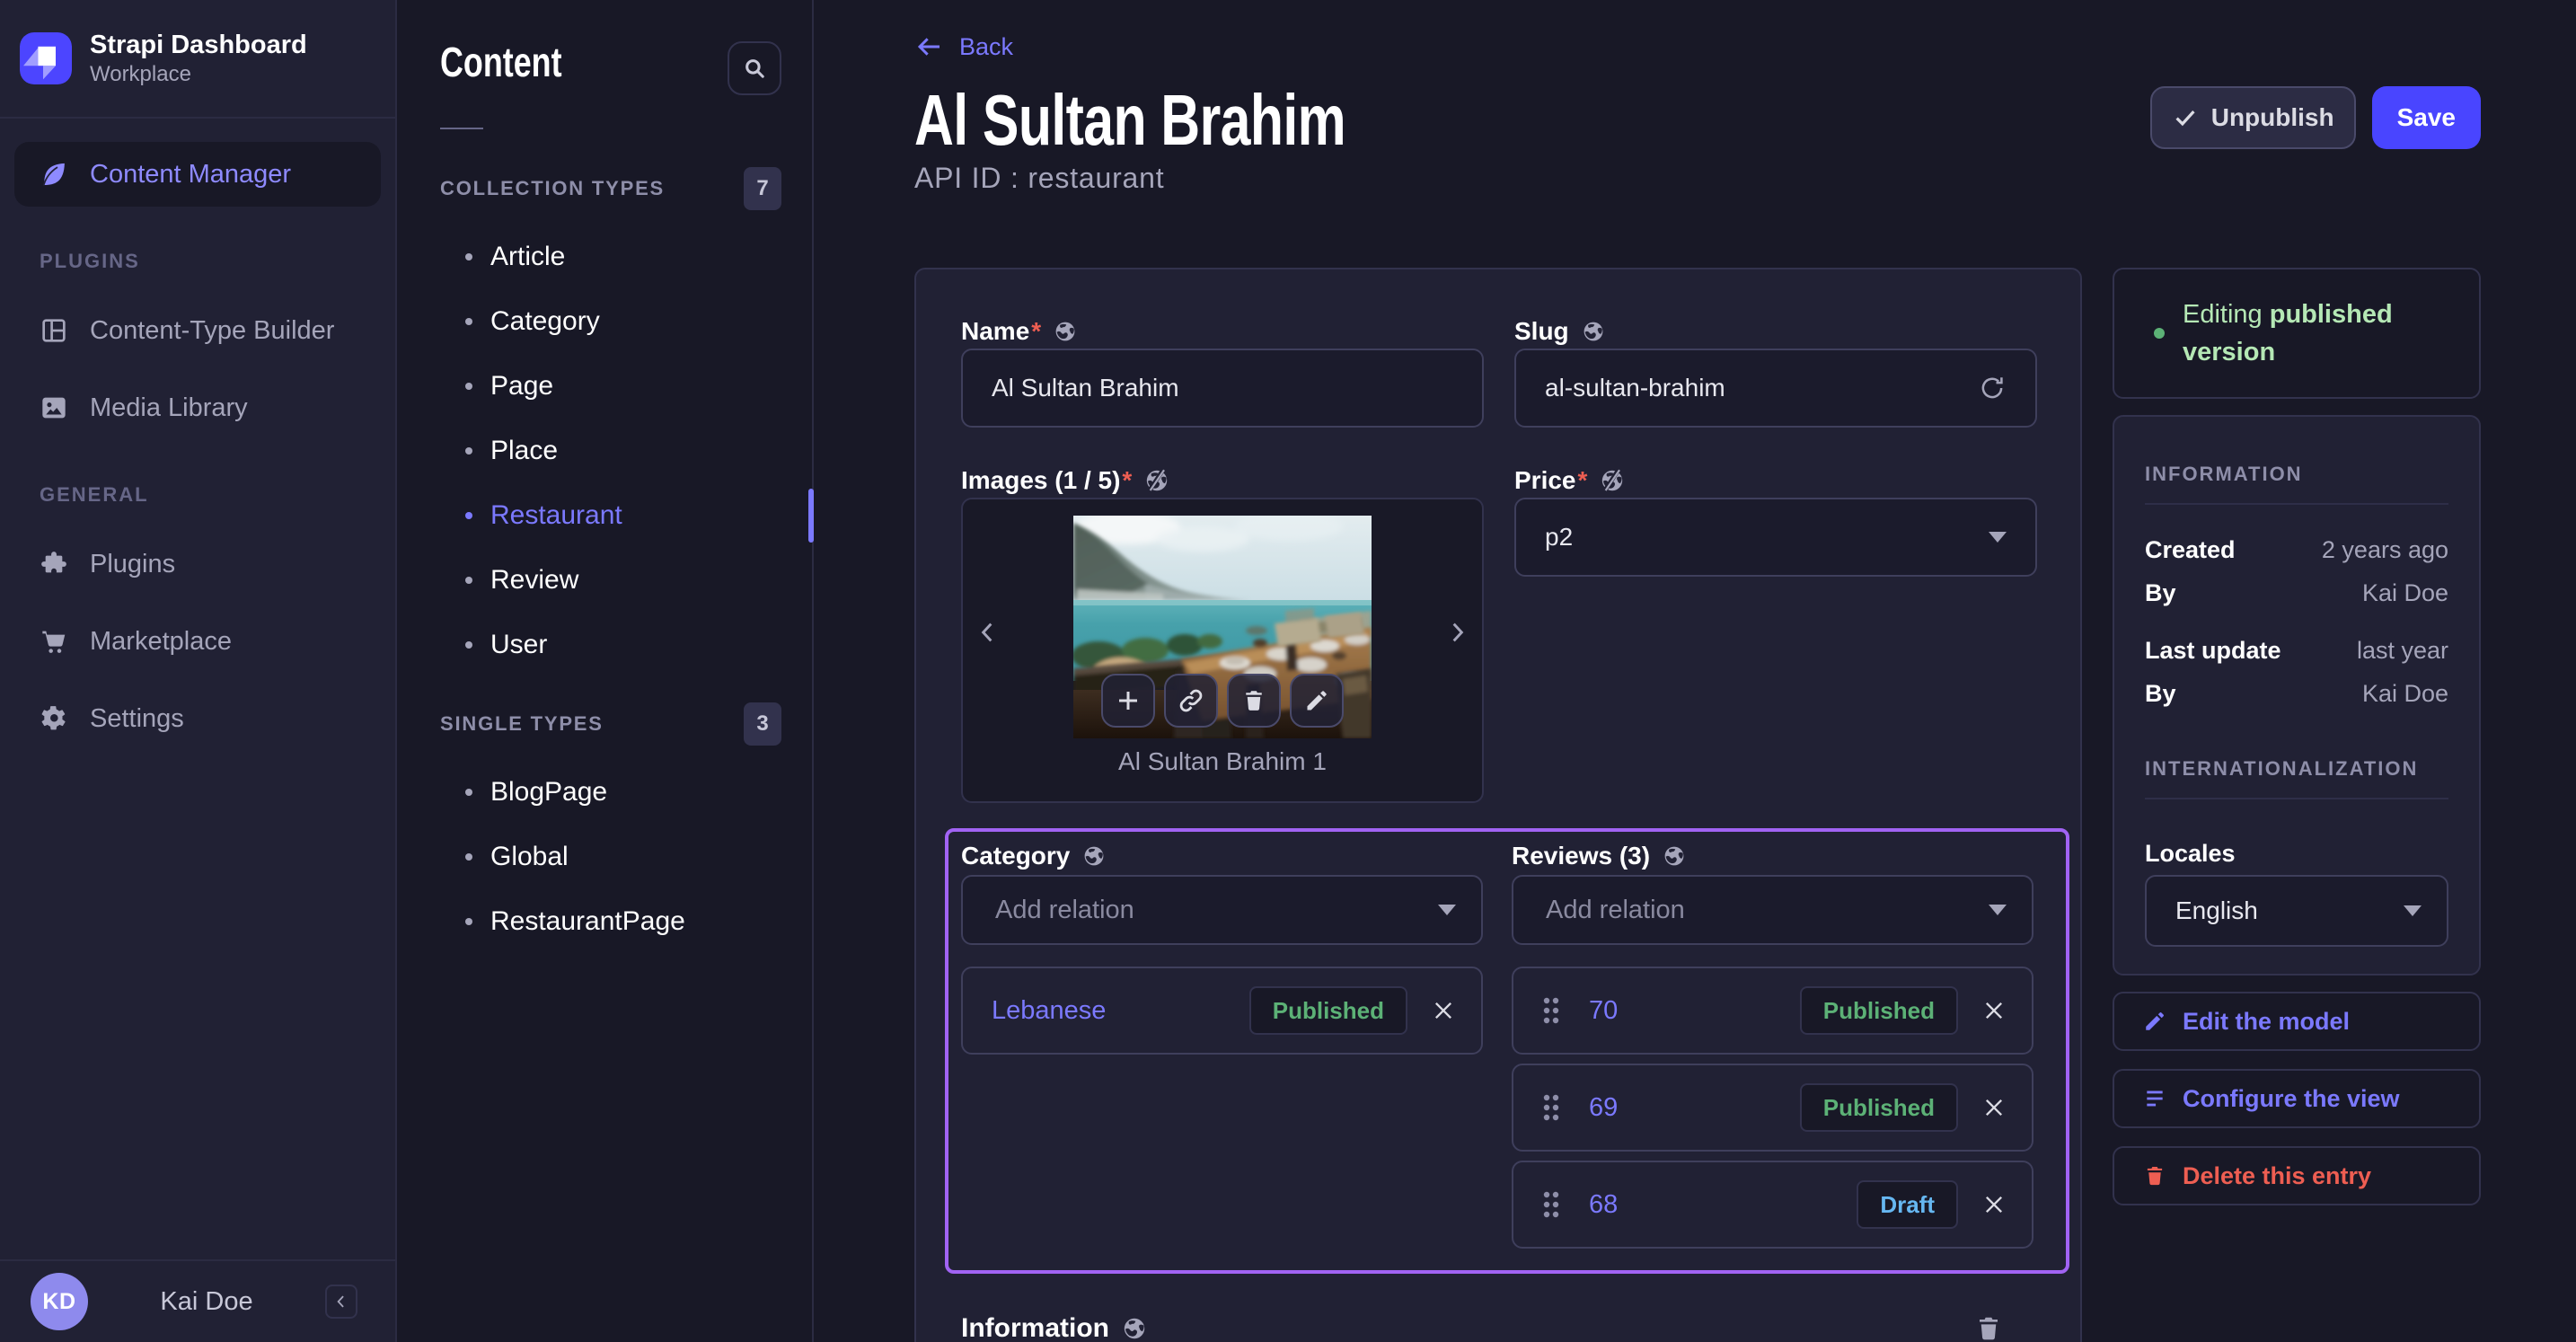  Describe the element at coordinates (610, 386) in the screenshot. I see `subnav-item-page: Page` at that location.